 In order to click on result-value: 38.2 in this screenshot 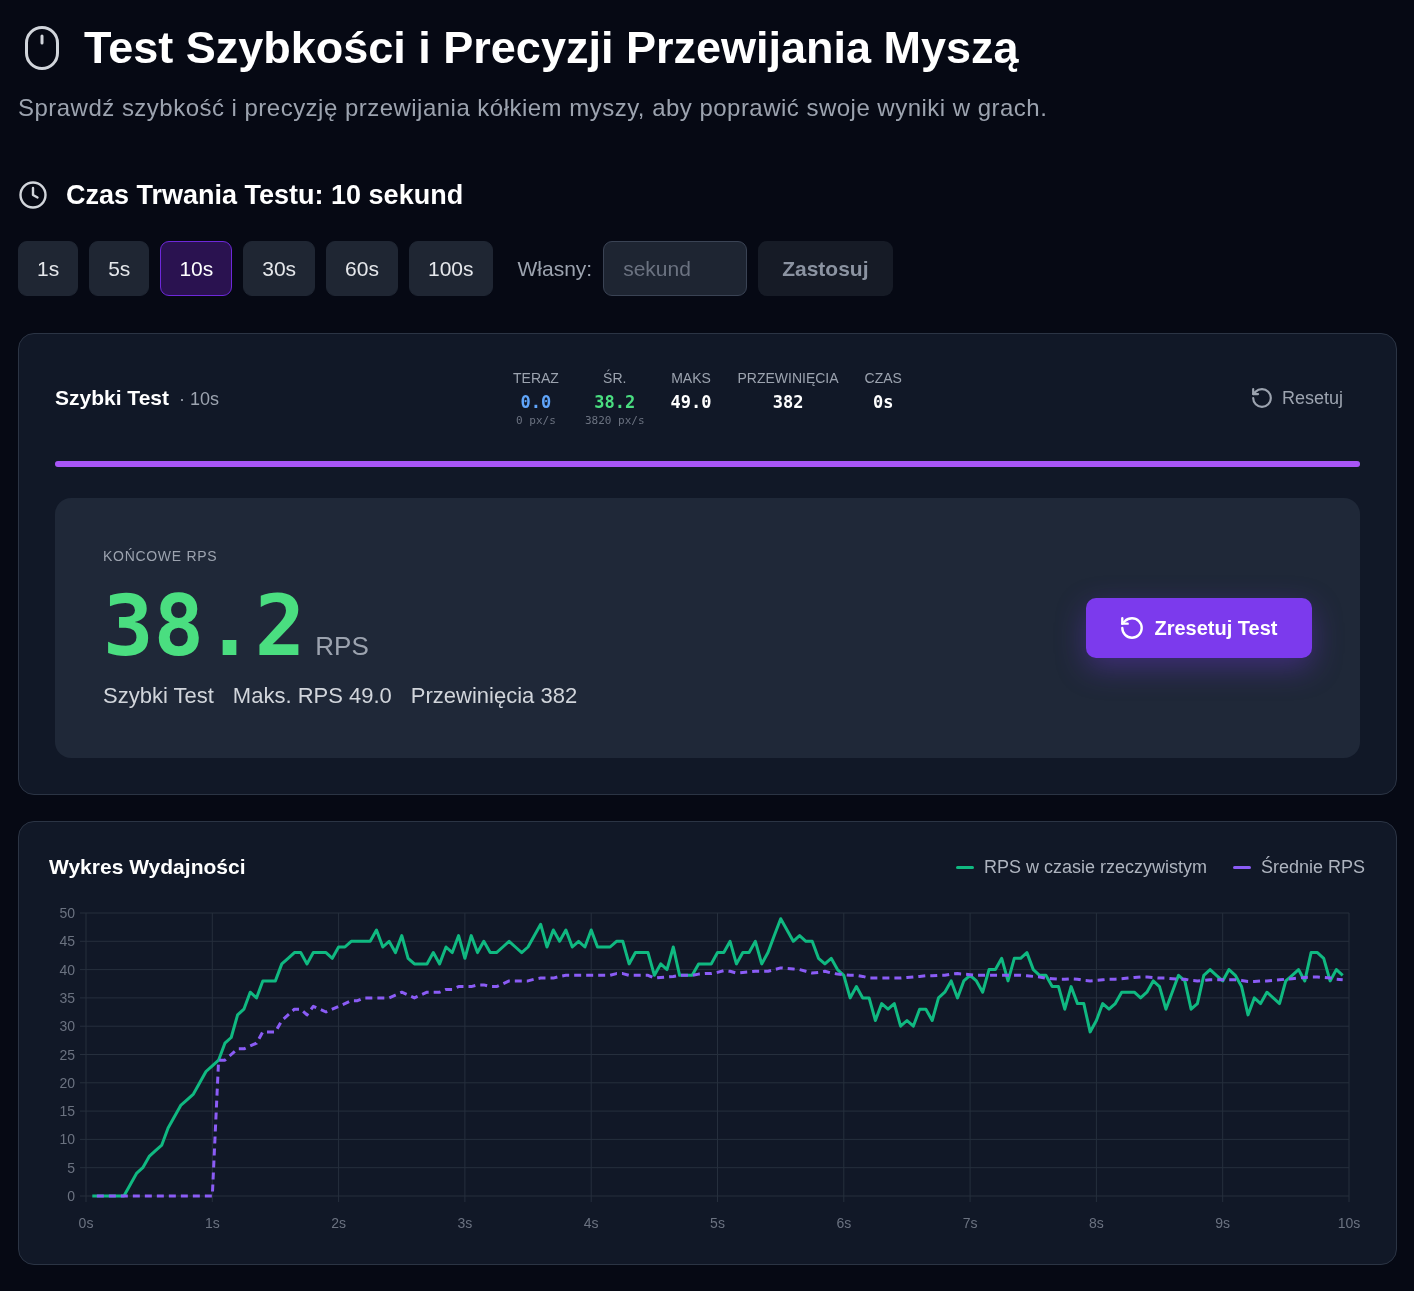, I will do `click(204, 626)`.